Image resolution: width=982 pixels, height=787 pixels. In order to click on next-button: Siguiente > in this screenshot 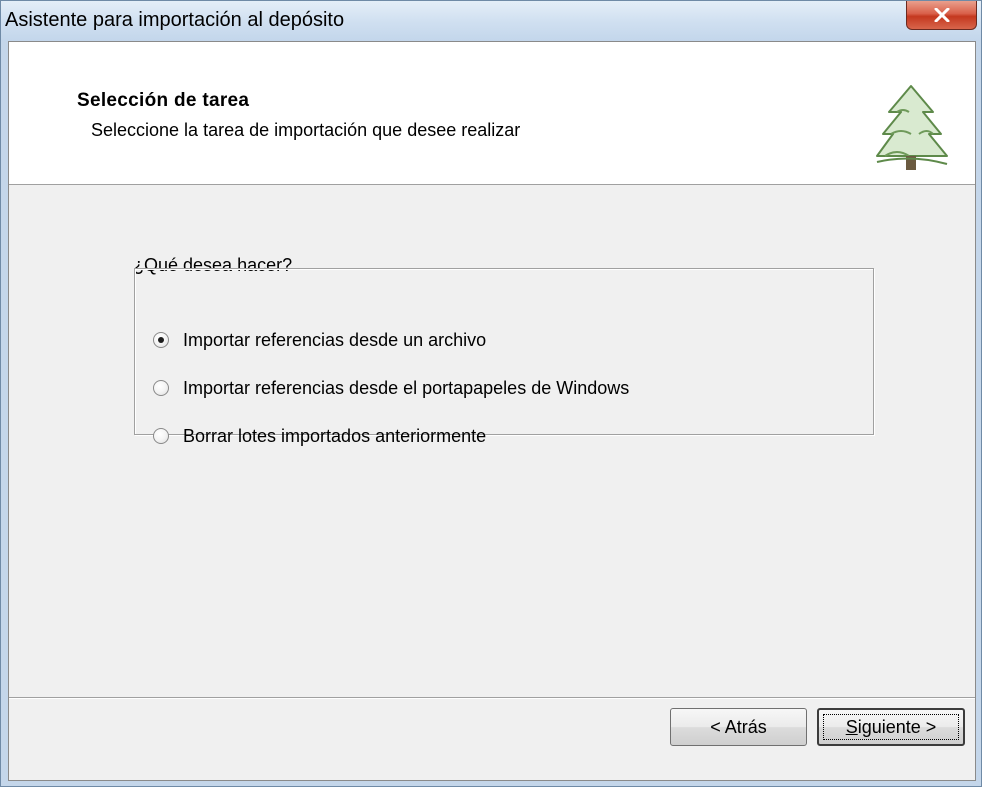, I will do `click(891, 727)`.